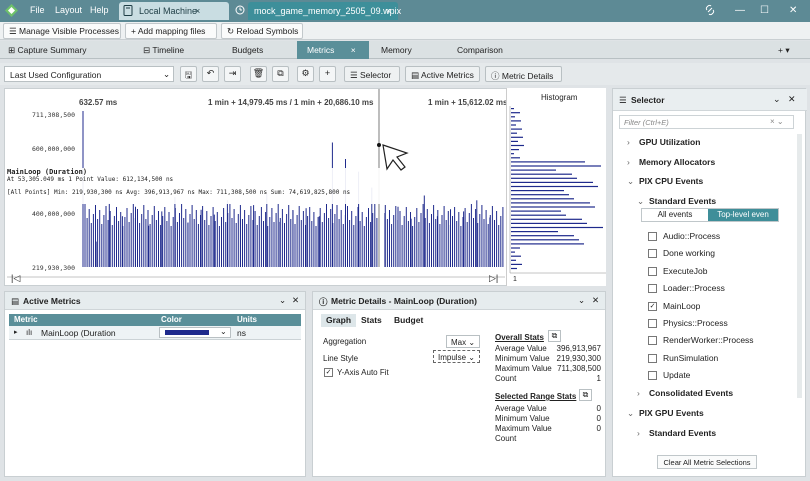  Describe the element at coordinates (171, 319) in the screenshot. I see `column-color: Color` at that location.